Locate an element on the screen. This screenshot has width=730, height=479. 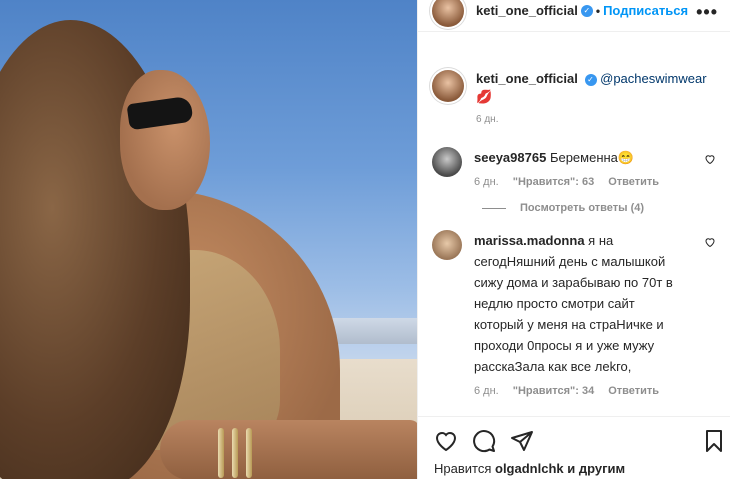
caption-username: keti_one_official is located at coordinates (527, 78).